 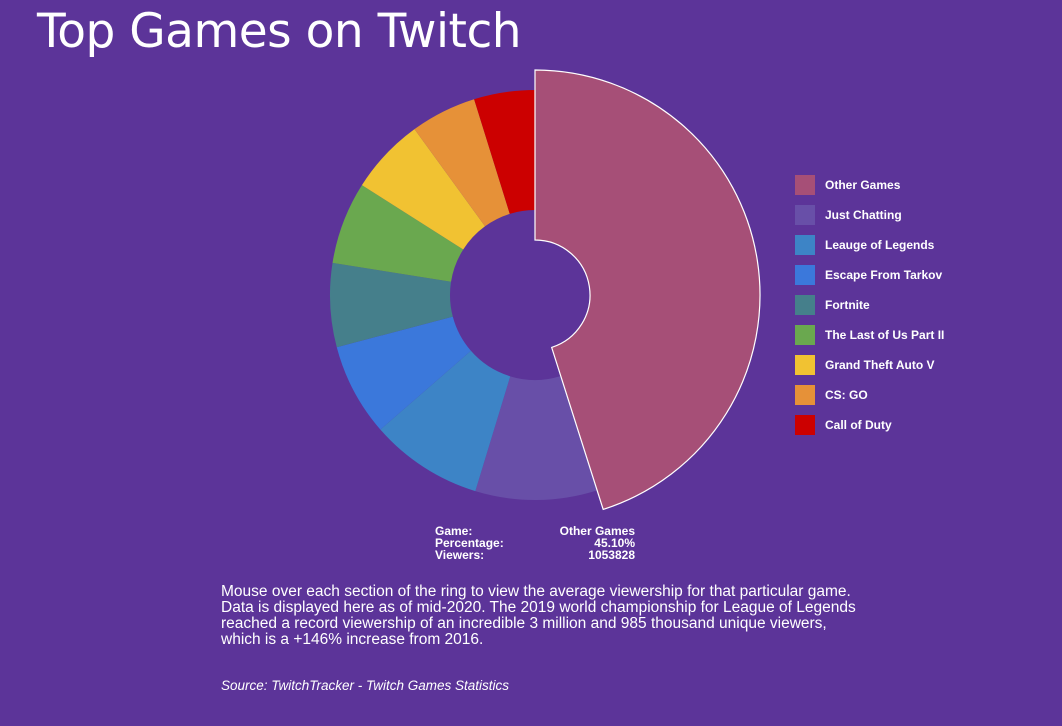 I want to click on legend-item: Fortnite, so click(x=869, y=310).